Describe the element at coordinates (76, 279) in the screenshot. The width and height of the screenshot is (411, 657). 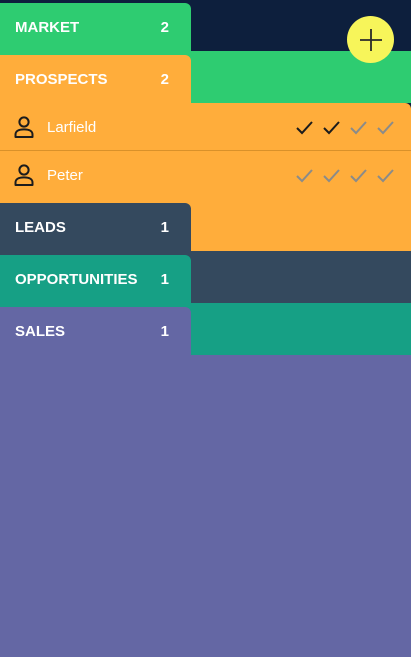
I see `tab-opportunities-label: OPPORTUNITIES` at that location.